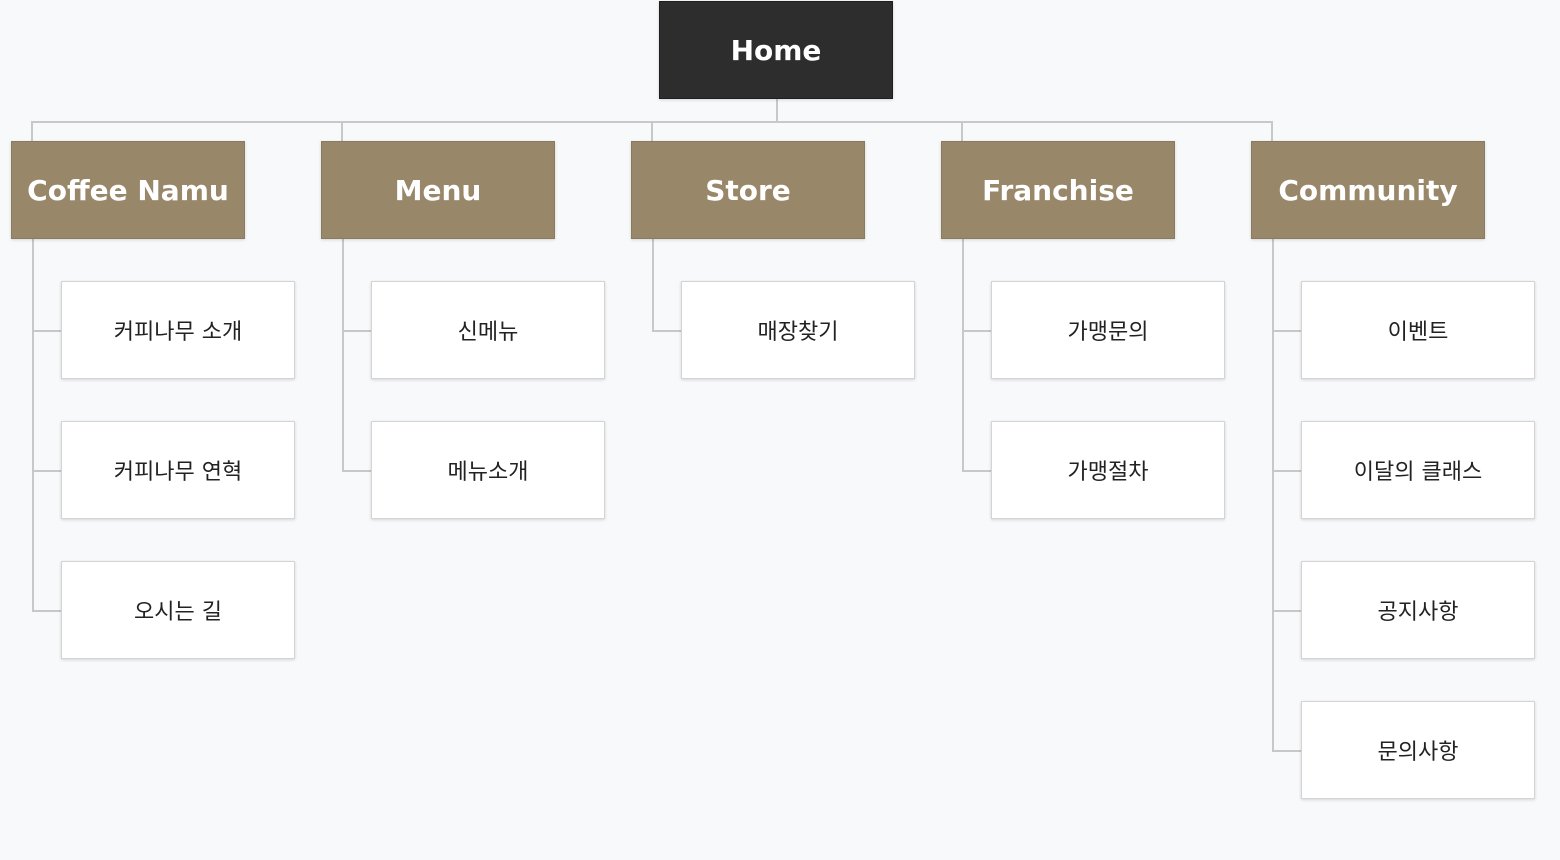 This screenshot has height=860, width=1560. I want to click on node-page-franchise-0: 가맹문의, so click(1108, 330).